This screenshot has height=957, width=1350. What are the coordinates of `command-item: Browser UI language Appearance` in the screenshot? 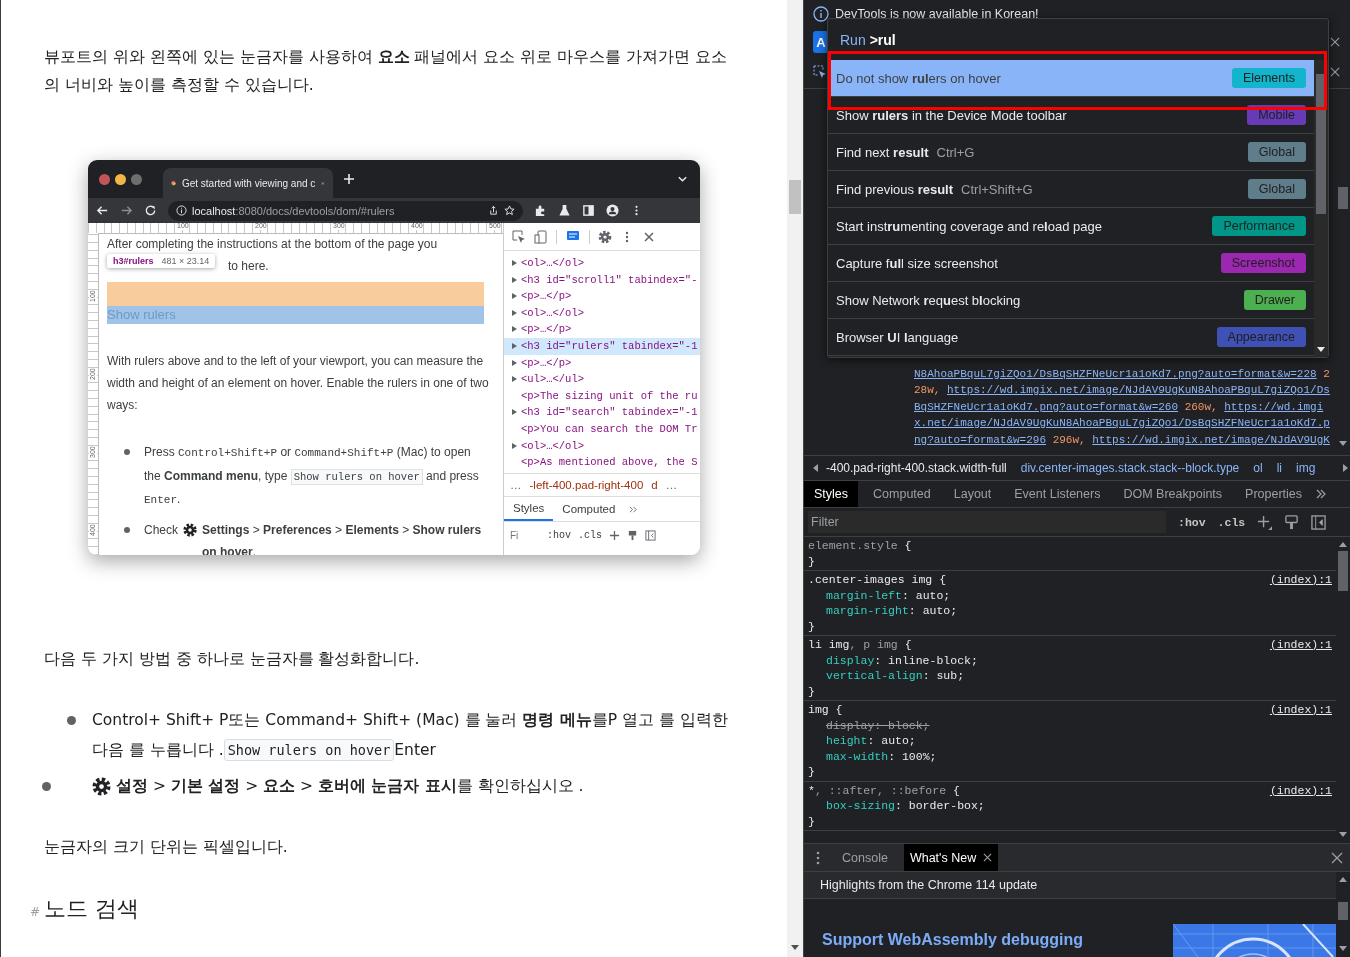 It's located at (1071, 337).